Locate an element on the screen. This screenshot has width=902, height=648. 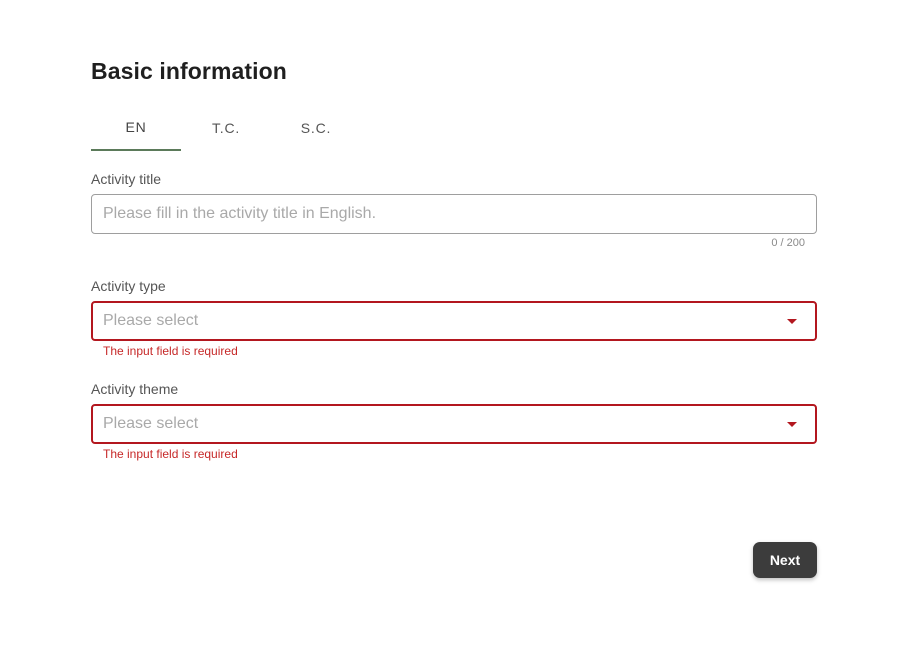
activity-title-label: Activity title is located at coordinates (126, 179).